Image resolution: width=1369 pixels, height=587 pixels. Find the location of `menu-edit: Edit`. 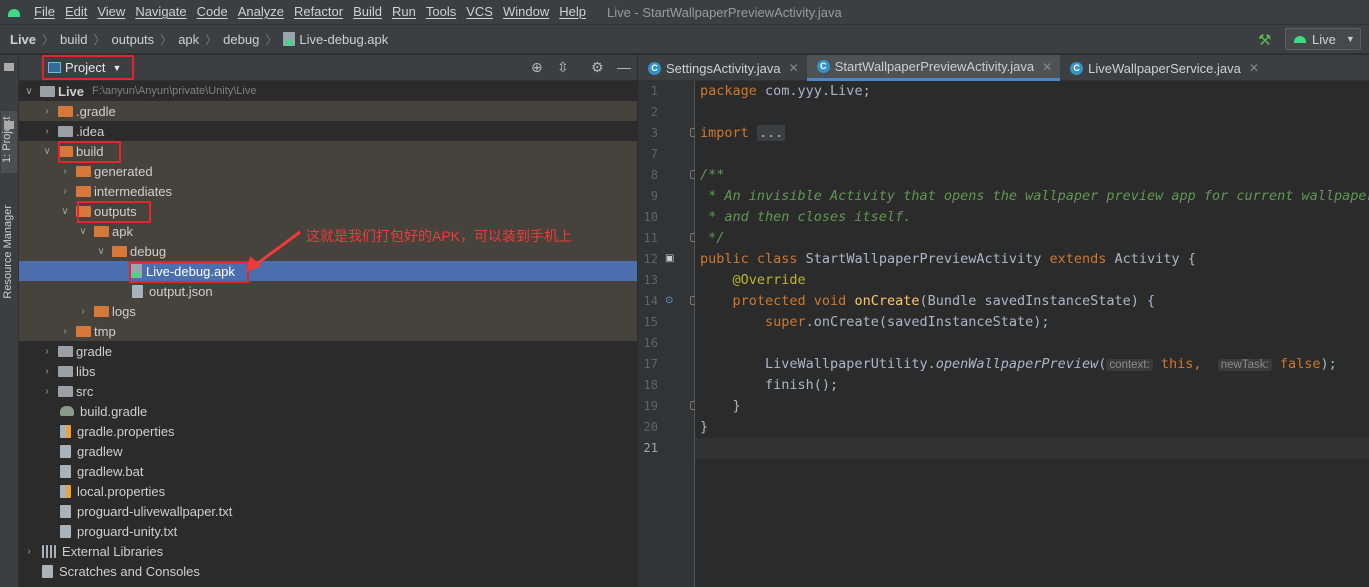

menu-edit: Edit is located at coordinates (76, 12).